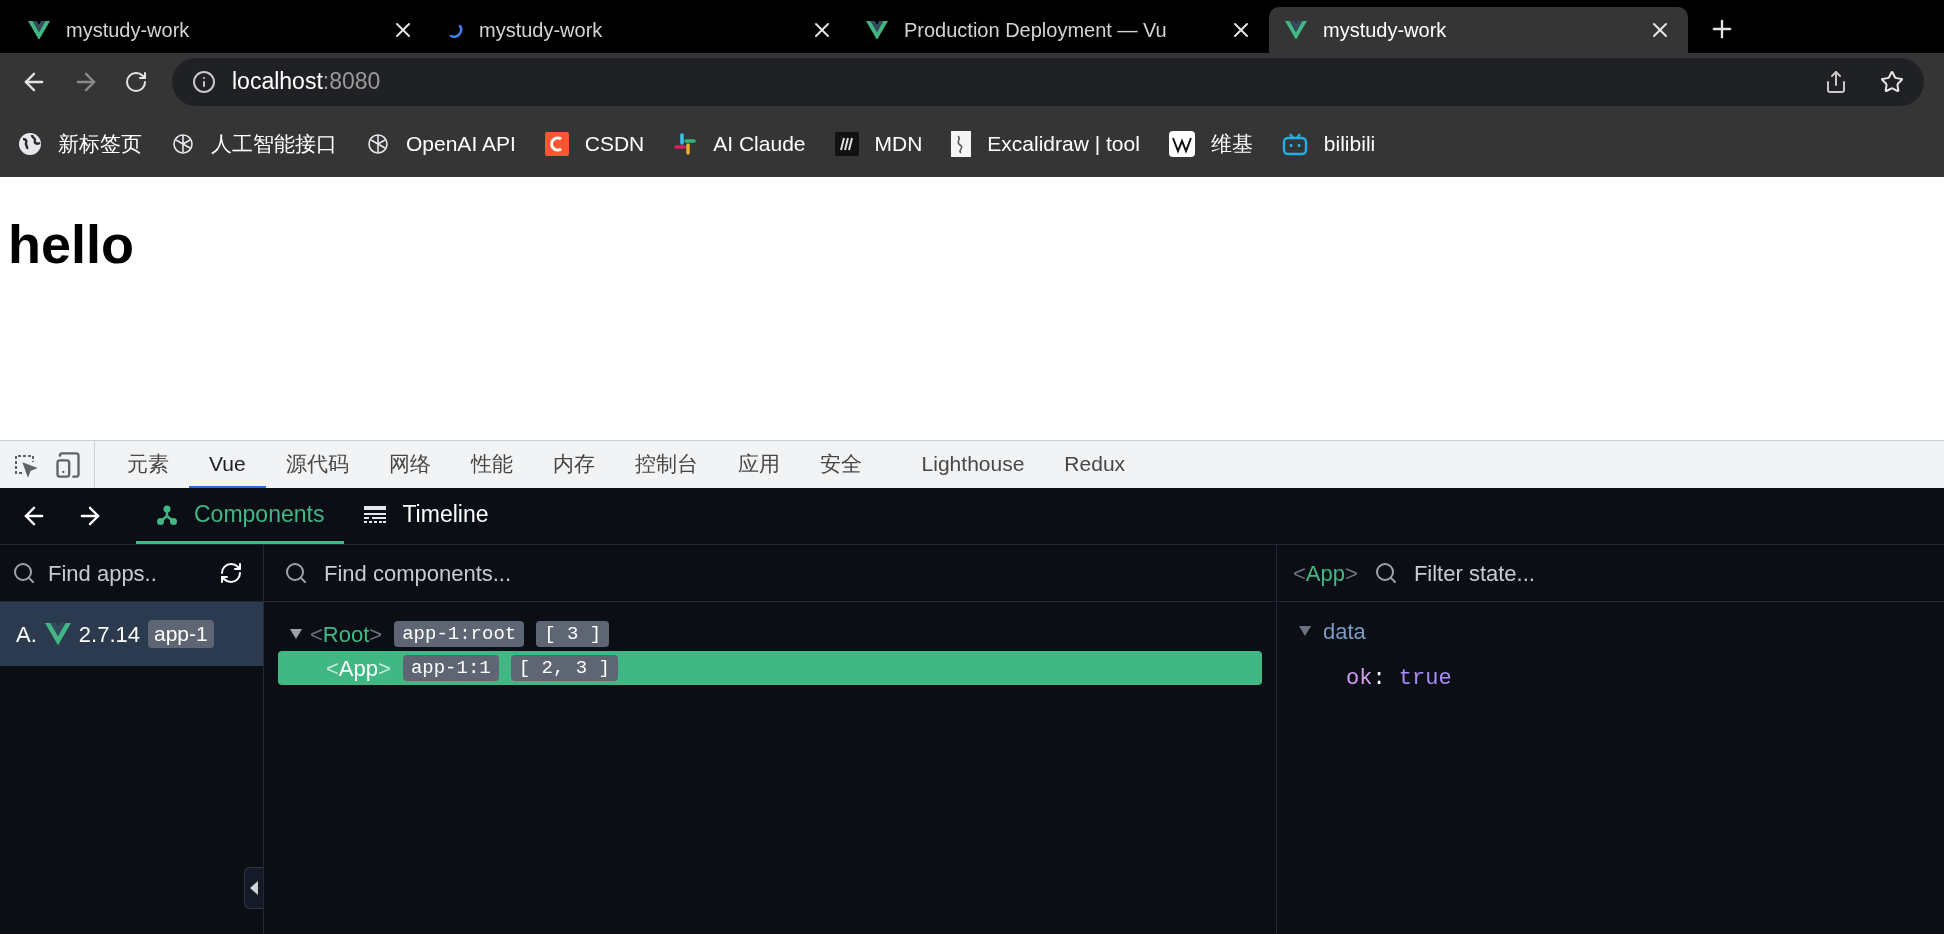 Image resolution: width=1944 pixels, height=934 pixels. I want to click on bookmark: AI Claude, so click(739, 143).